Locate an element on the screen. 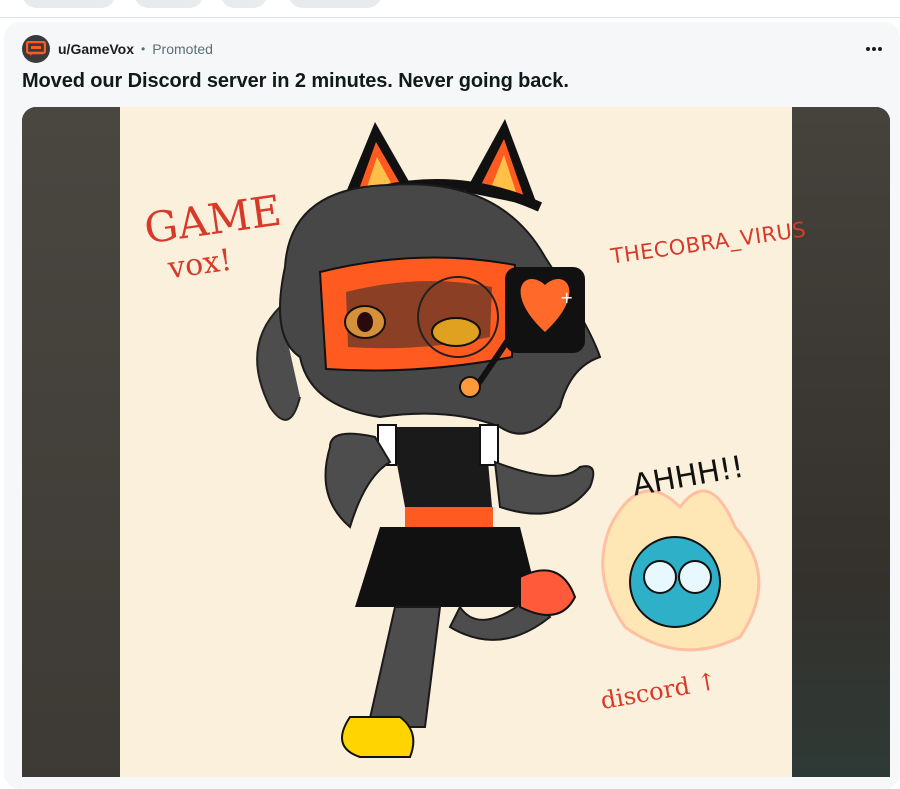 This screenshot has width=900, height=789. filter-chips-row is located at coordinates (450, 8).